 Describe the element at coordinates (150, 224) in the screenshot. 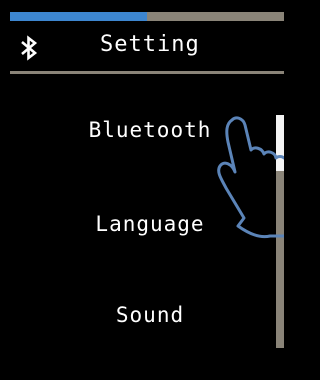

I see `menu-item-language: Language` at that location.